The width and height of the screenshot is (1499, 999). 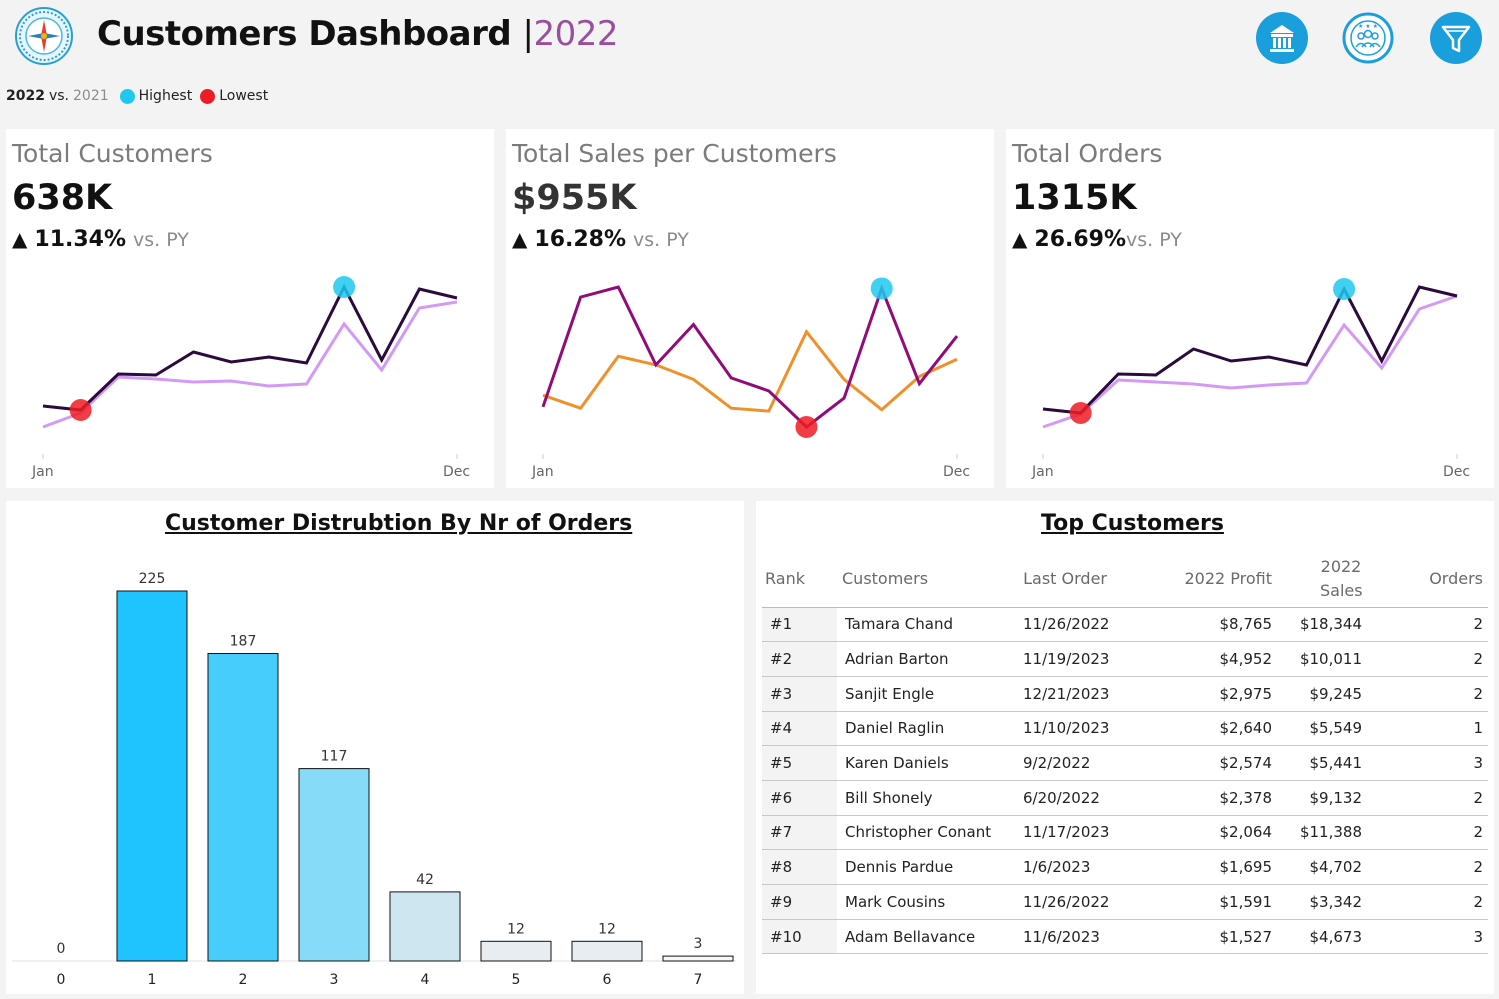 I want to click on cell-rank: #2, so click(x=799, y=659).